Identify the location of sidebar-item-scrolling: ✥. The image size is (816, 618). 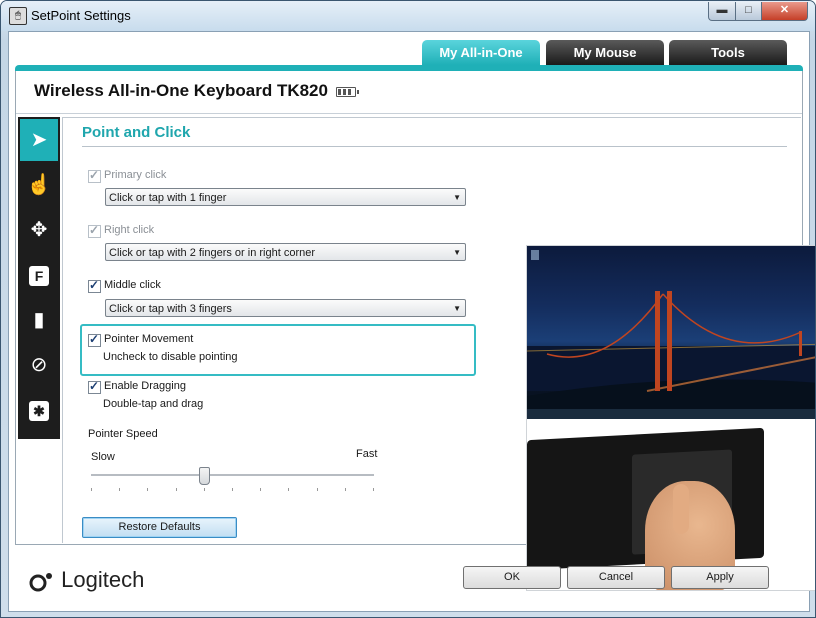
(39, 230).